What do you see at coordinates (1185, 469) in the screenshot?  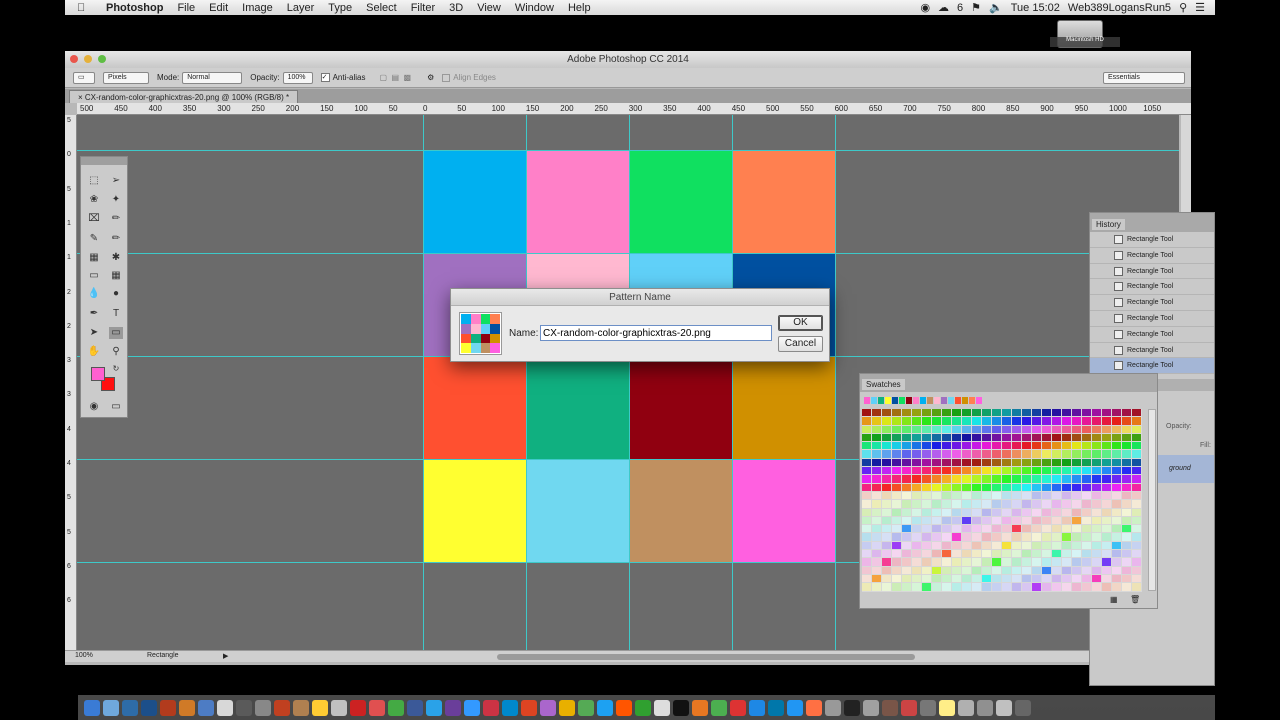 I see `layer-item: ground` at bounding box center [1185, 469].